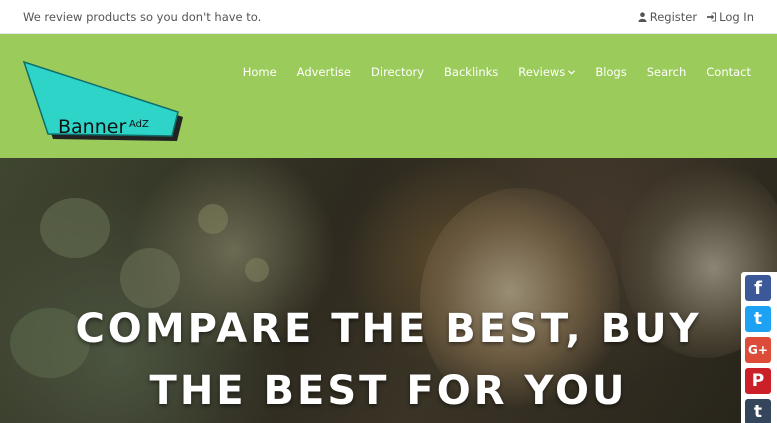 The width and height of the screenshot is (777, 423). I want to click on tumblr-glyph: t, so click(758, 412).